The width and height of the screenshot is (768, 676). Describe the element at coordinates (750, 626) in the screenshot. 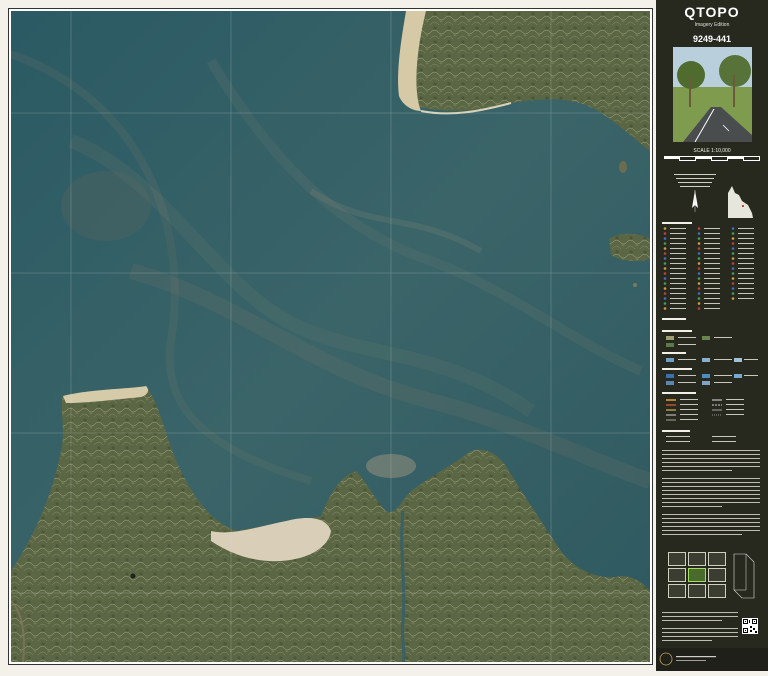

I see `qr-code-icon` at that location.